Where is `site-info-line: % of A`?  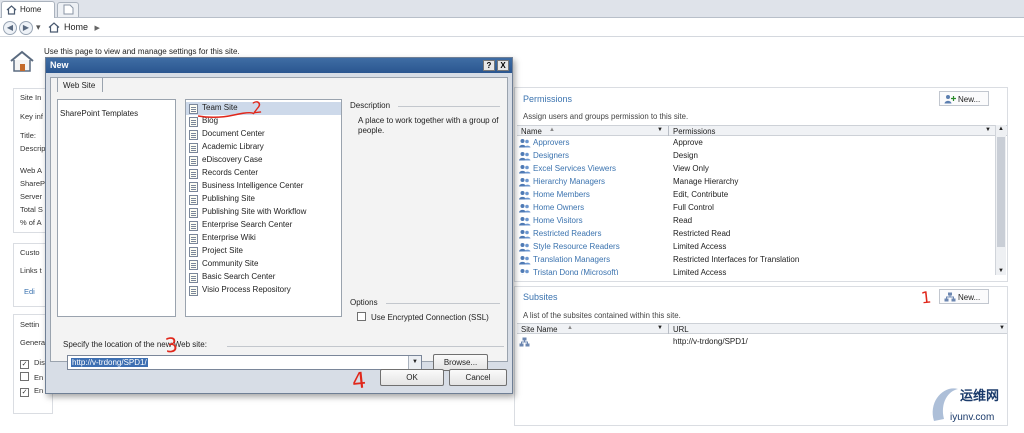 site-info-line: % of A is located at coordinates (31, 222).